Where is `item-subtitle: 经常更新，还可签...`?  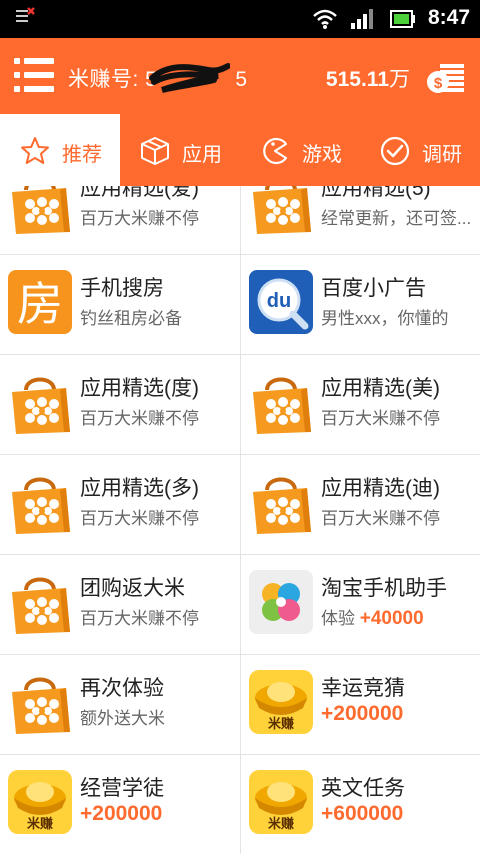 item-subtitle: 经常更新，还可签... is located at coordinates (396, 218).